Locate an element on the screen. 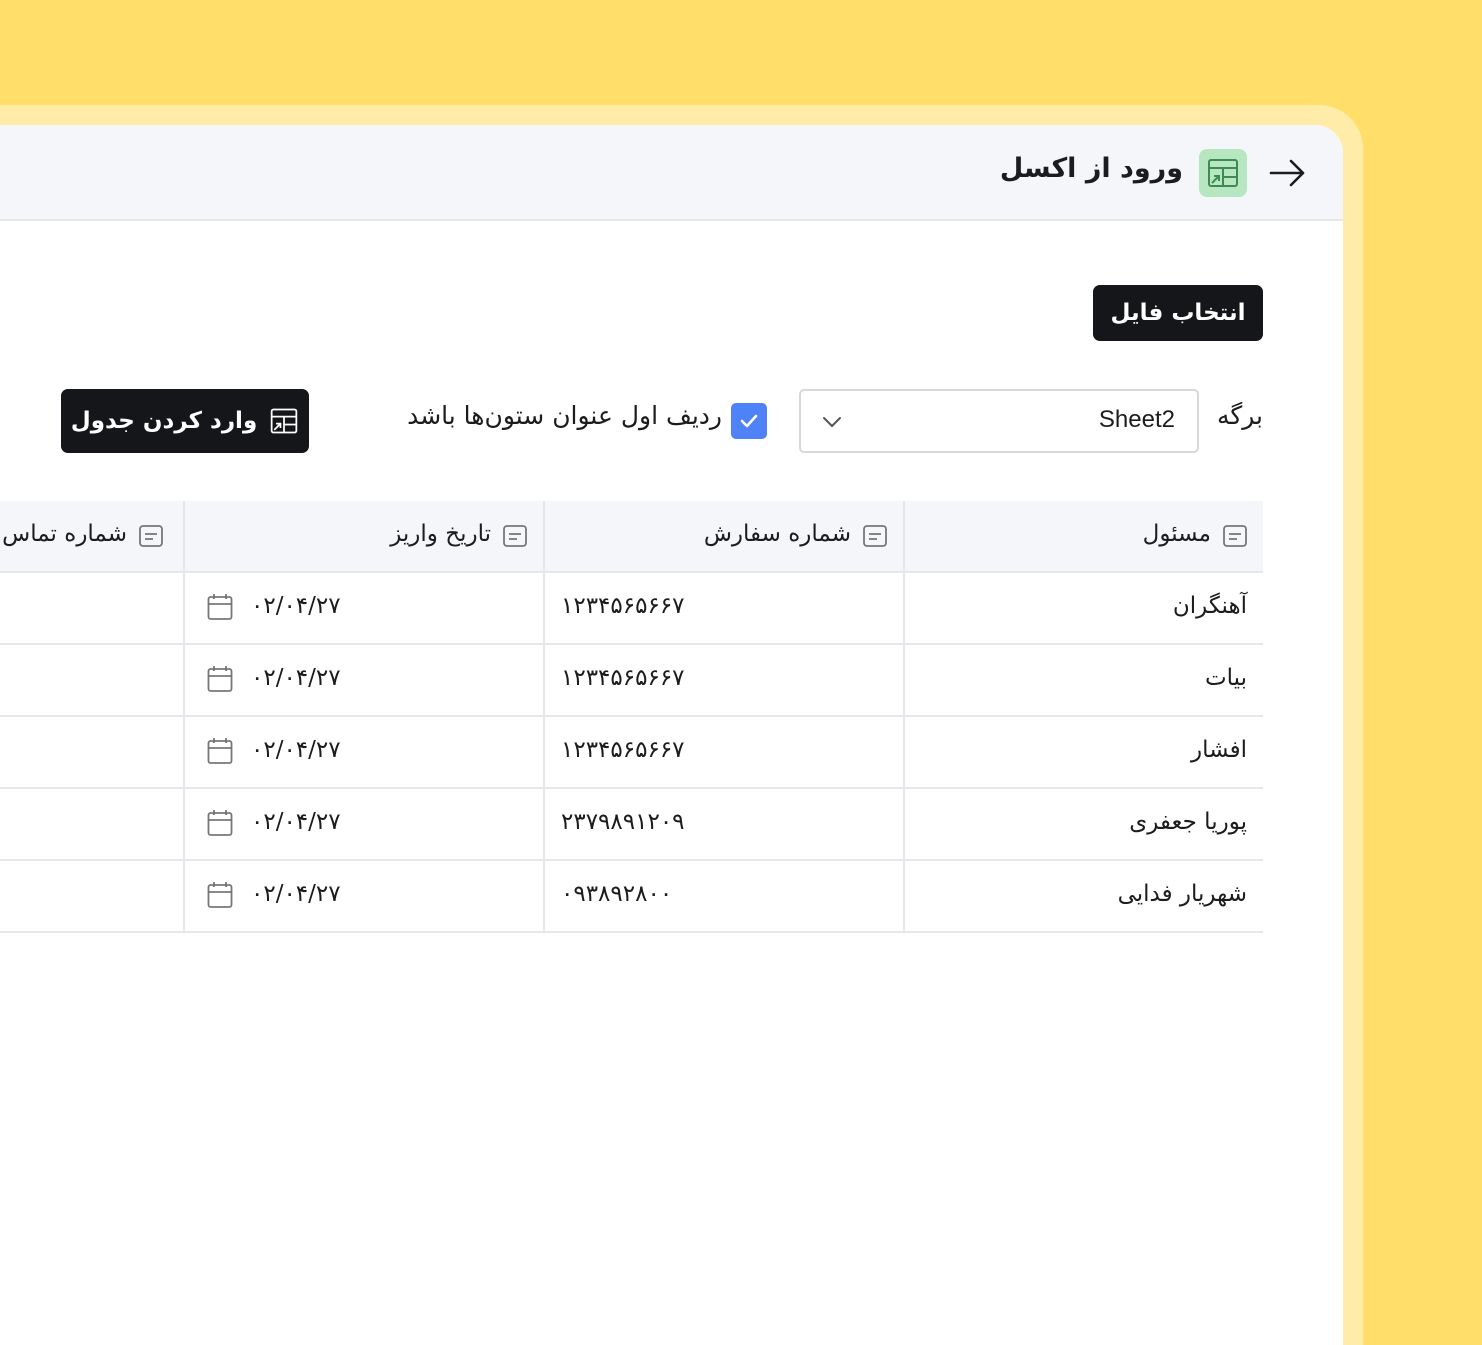 This screenshot has height=1345, width=1482. first-row-header-label: ردیف اول عنوان ستون‌ها باشد is located at coordinates (564, 415).